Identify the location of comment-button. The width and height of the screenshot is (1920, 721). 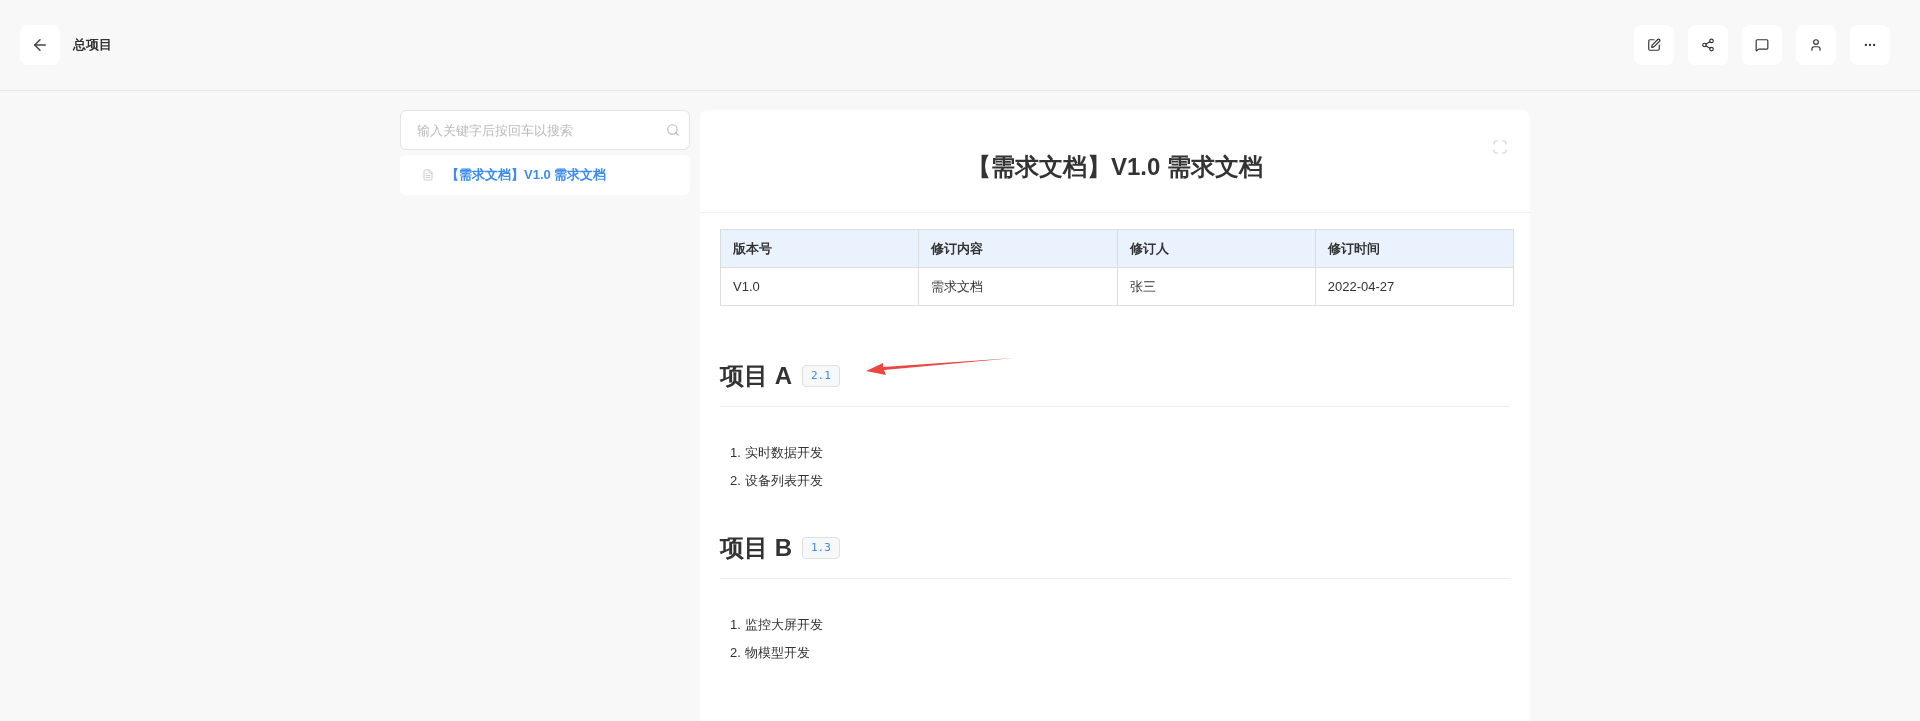
(1762, 45).